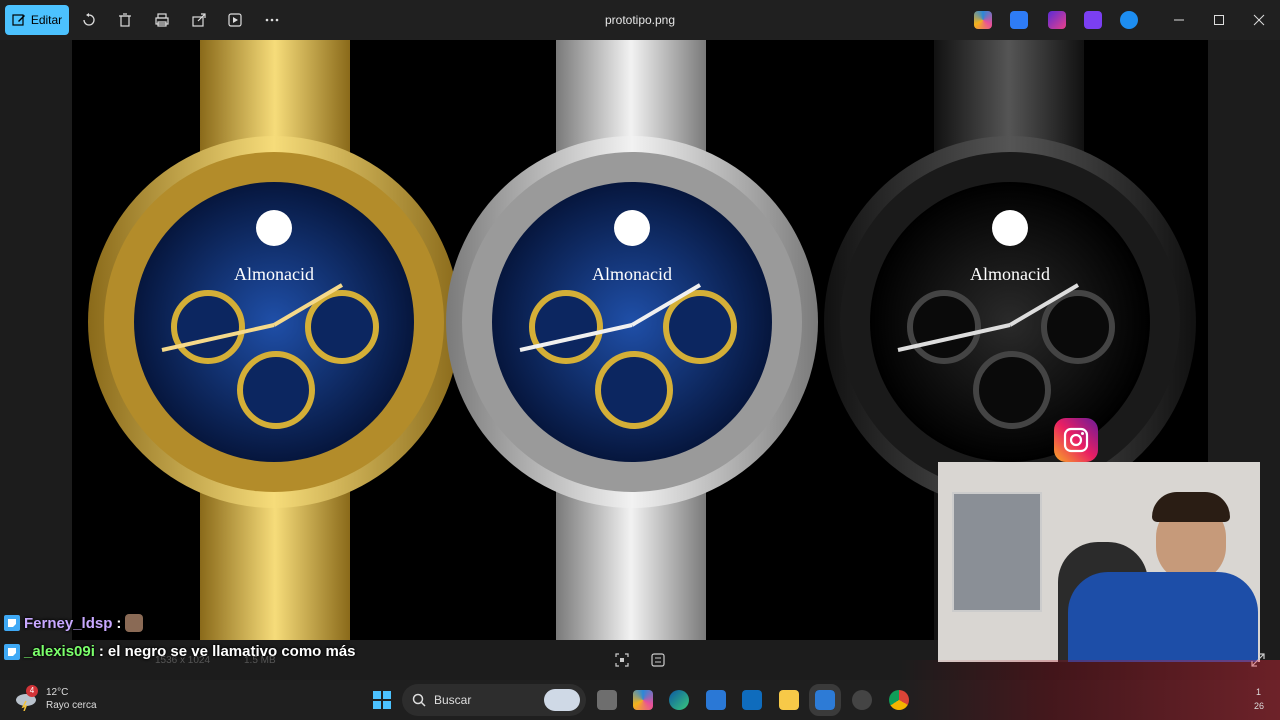  What do you see at coordinates (183, 660) in the screenshot?
I see `image-dimensions: 1536 x 1024` at bounding box center [183, 660].